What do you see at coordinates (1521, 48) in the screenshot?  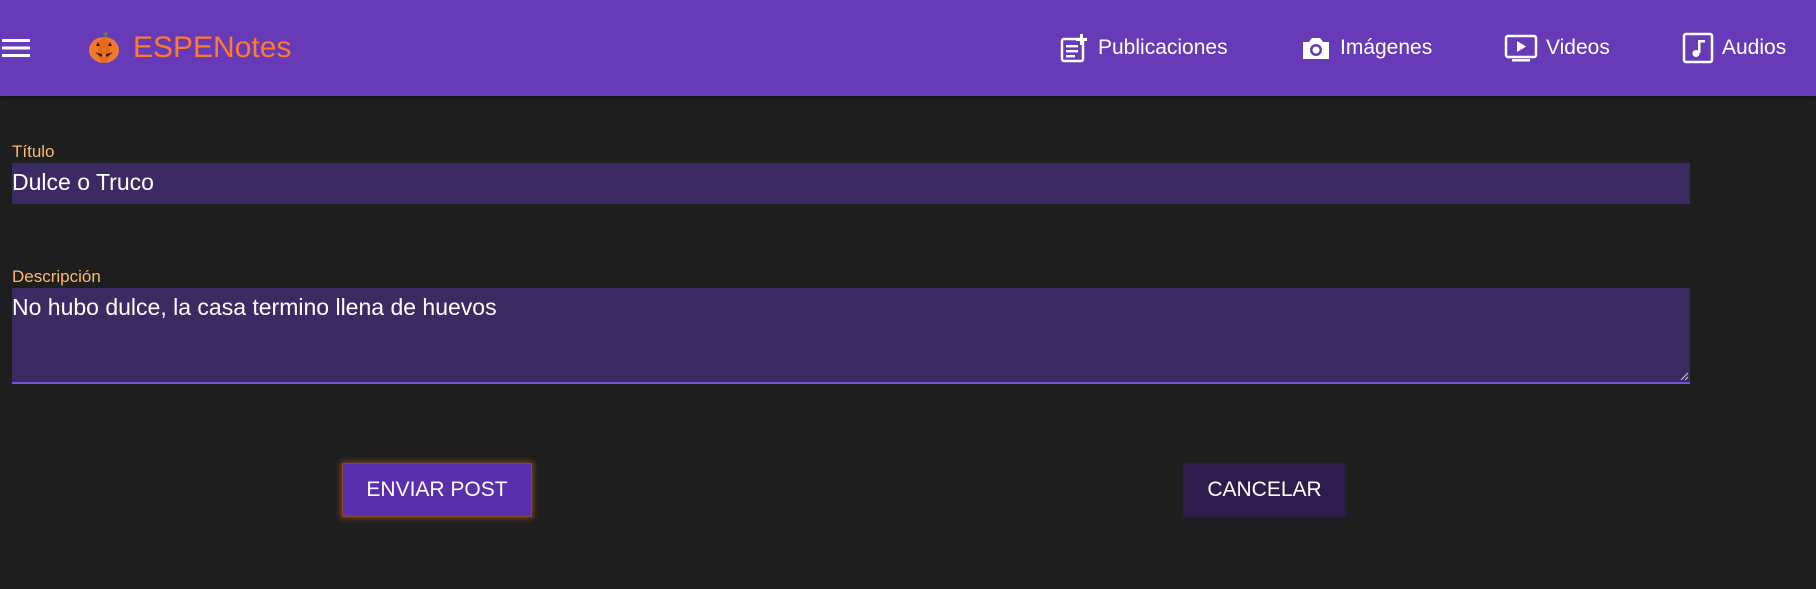 I see `video-play-icon` at bounding box center [1521, 48].